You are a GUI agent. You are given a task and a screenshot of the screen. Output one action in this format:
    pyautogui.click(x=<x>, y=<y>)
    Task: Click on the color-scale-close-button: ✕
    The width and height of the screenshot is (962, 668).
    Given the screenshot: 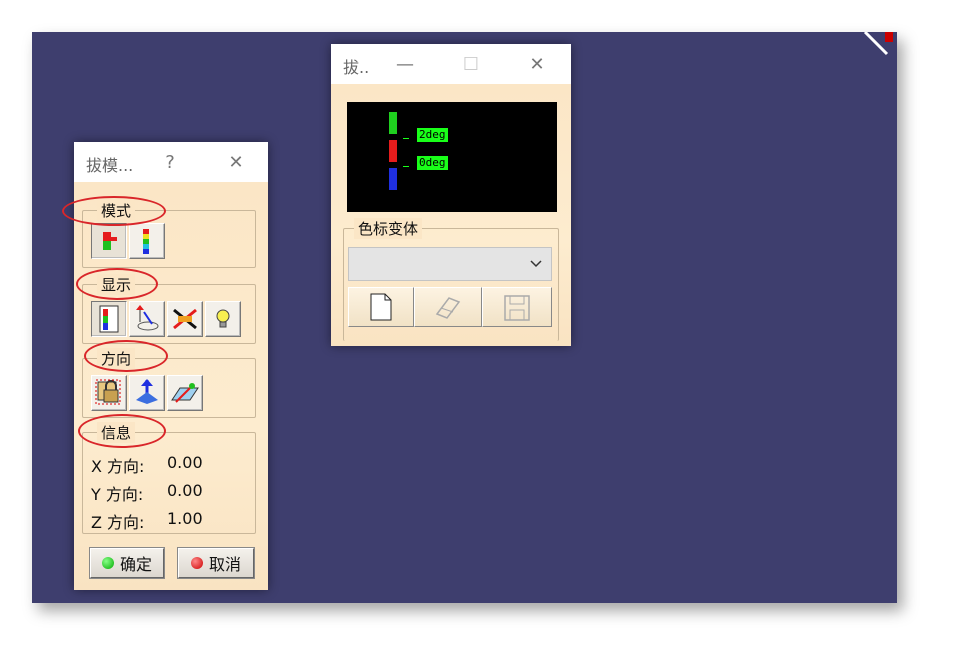 What is the action you would take?
    pyautogui.click(x=537, y=64)
    